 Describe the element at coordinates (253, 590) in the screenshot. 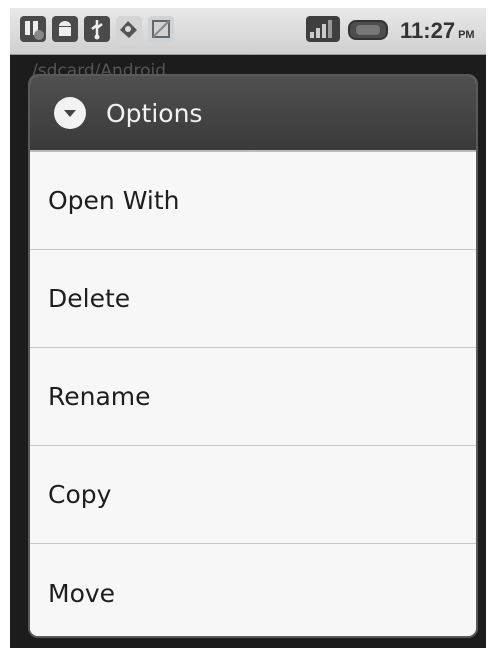

I see `menu-item-move: Move` at that location.